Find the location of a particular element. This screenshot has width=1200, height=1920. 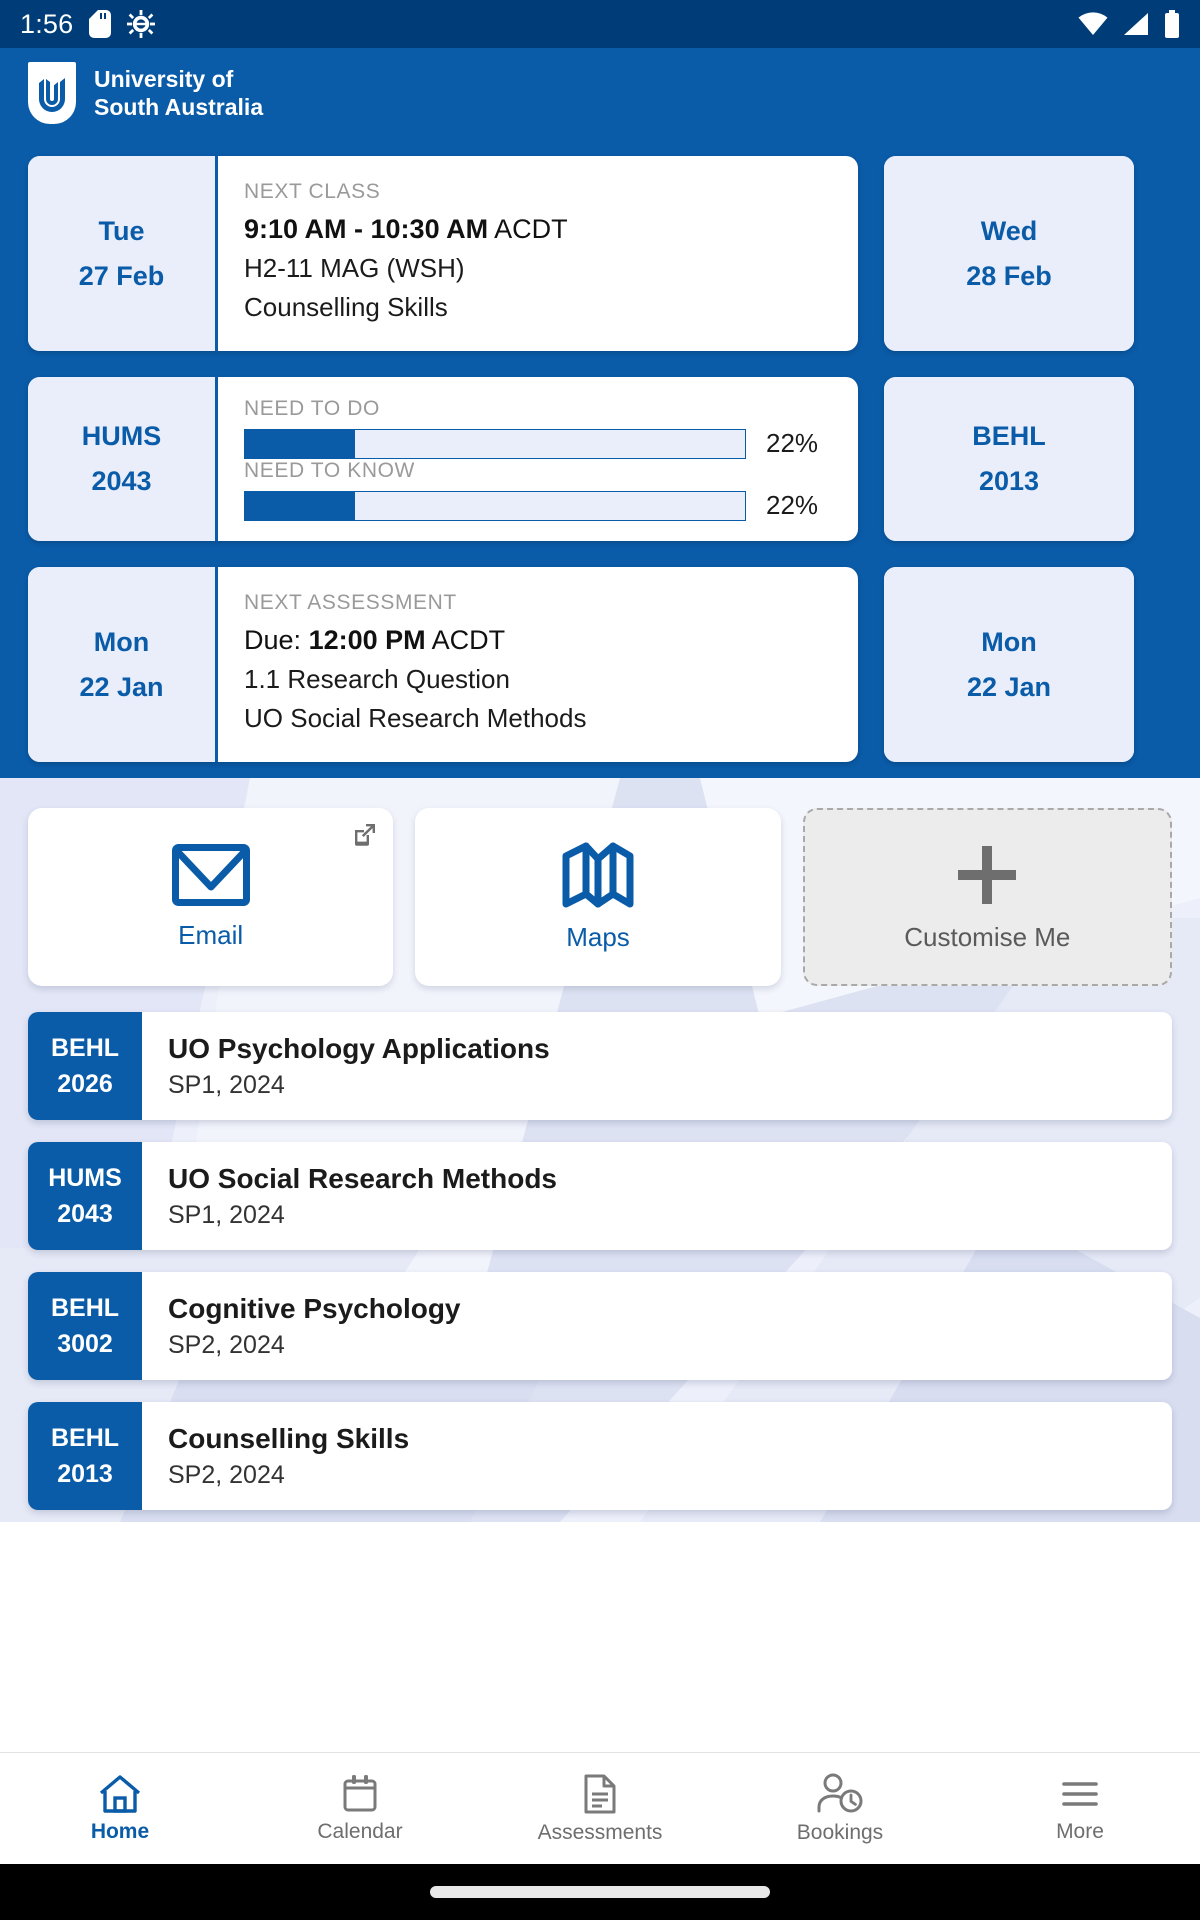

next-class-peek-date-value: 28 Feb is located at coordinates (1009, 275).